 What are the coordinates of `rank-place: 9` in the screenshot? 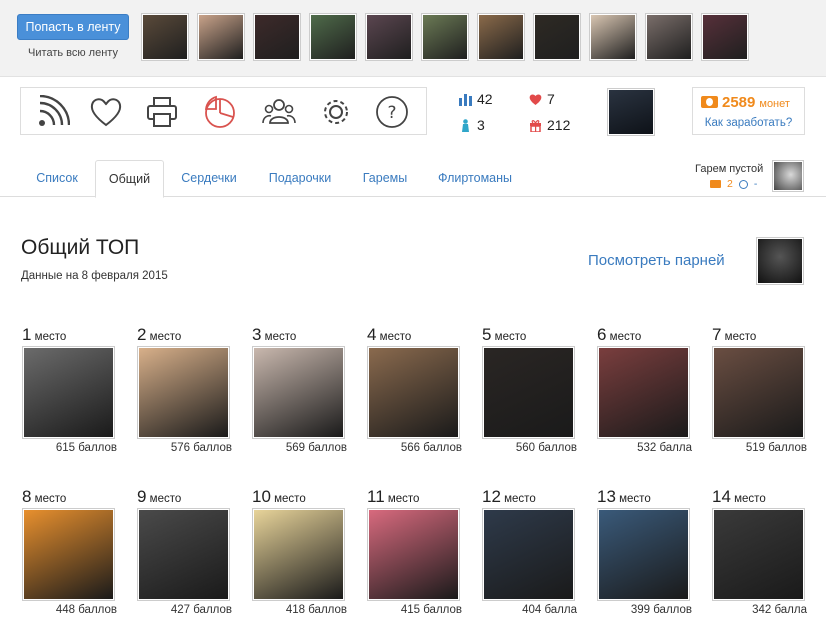 It's located at (142, 496).